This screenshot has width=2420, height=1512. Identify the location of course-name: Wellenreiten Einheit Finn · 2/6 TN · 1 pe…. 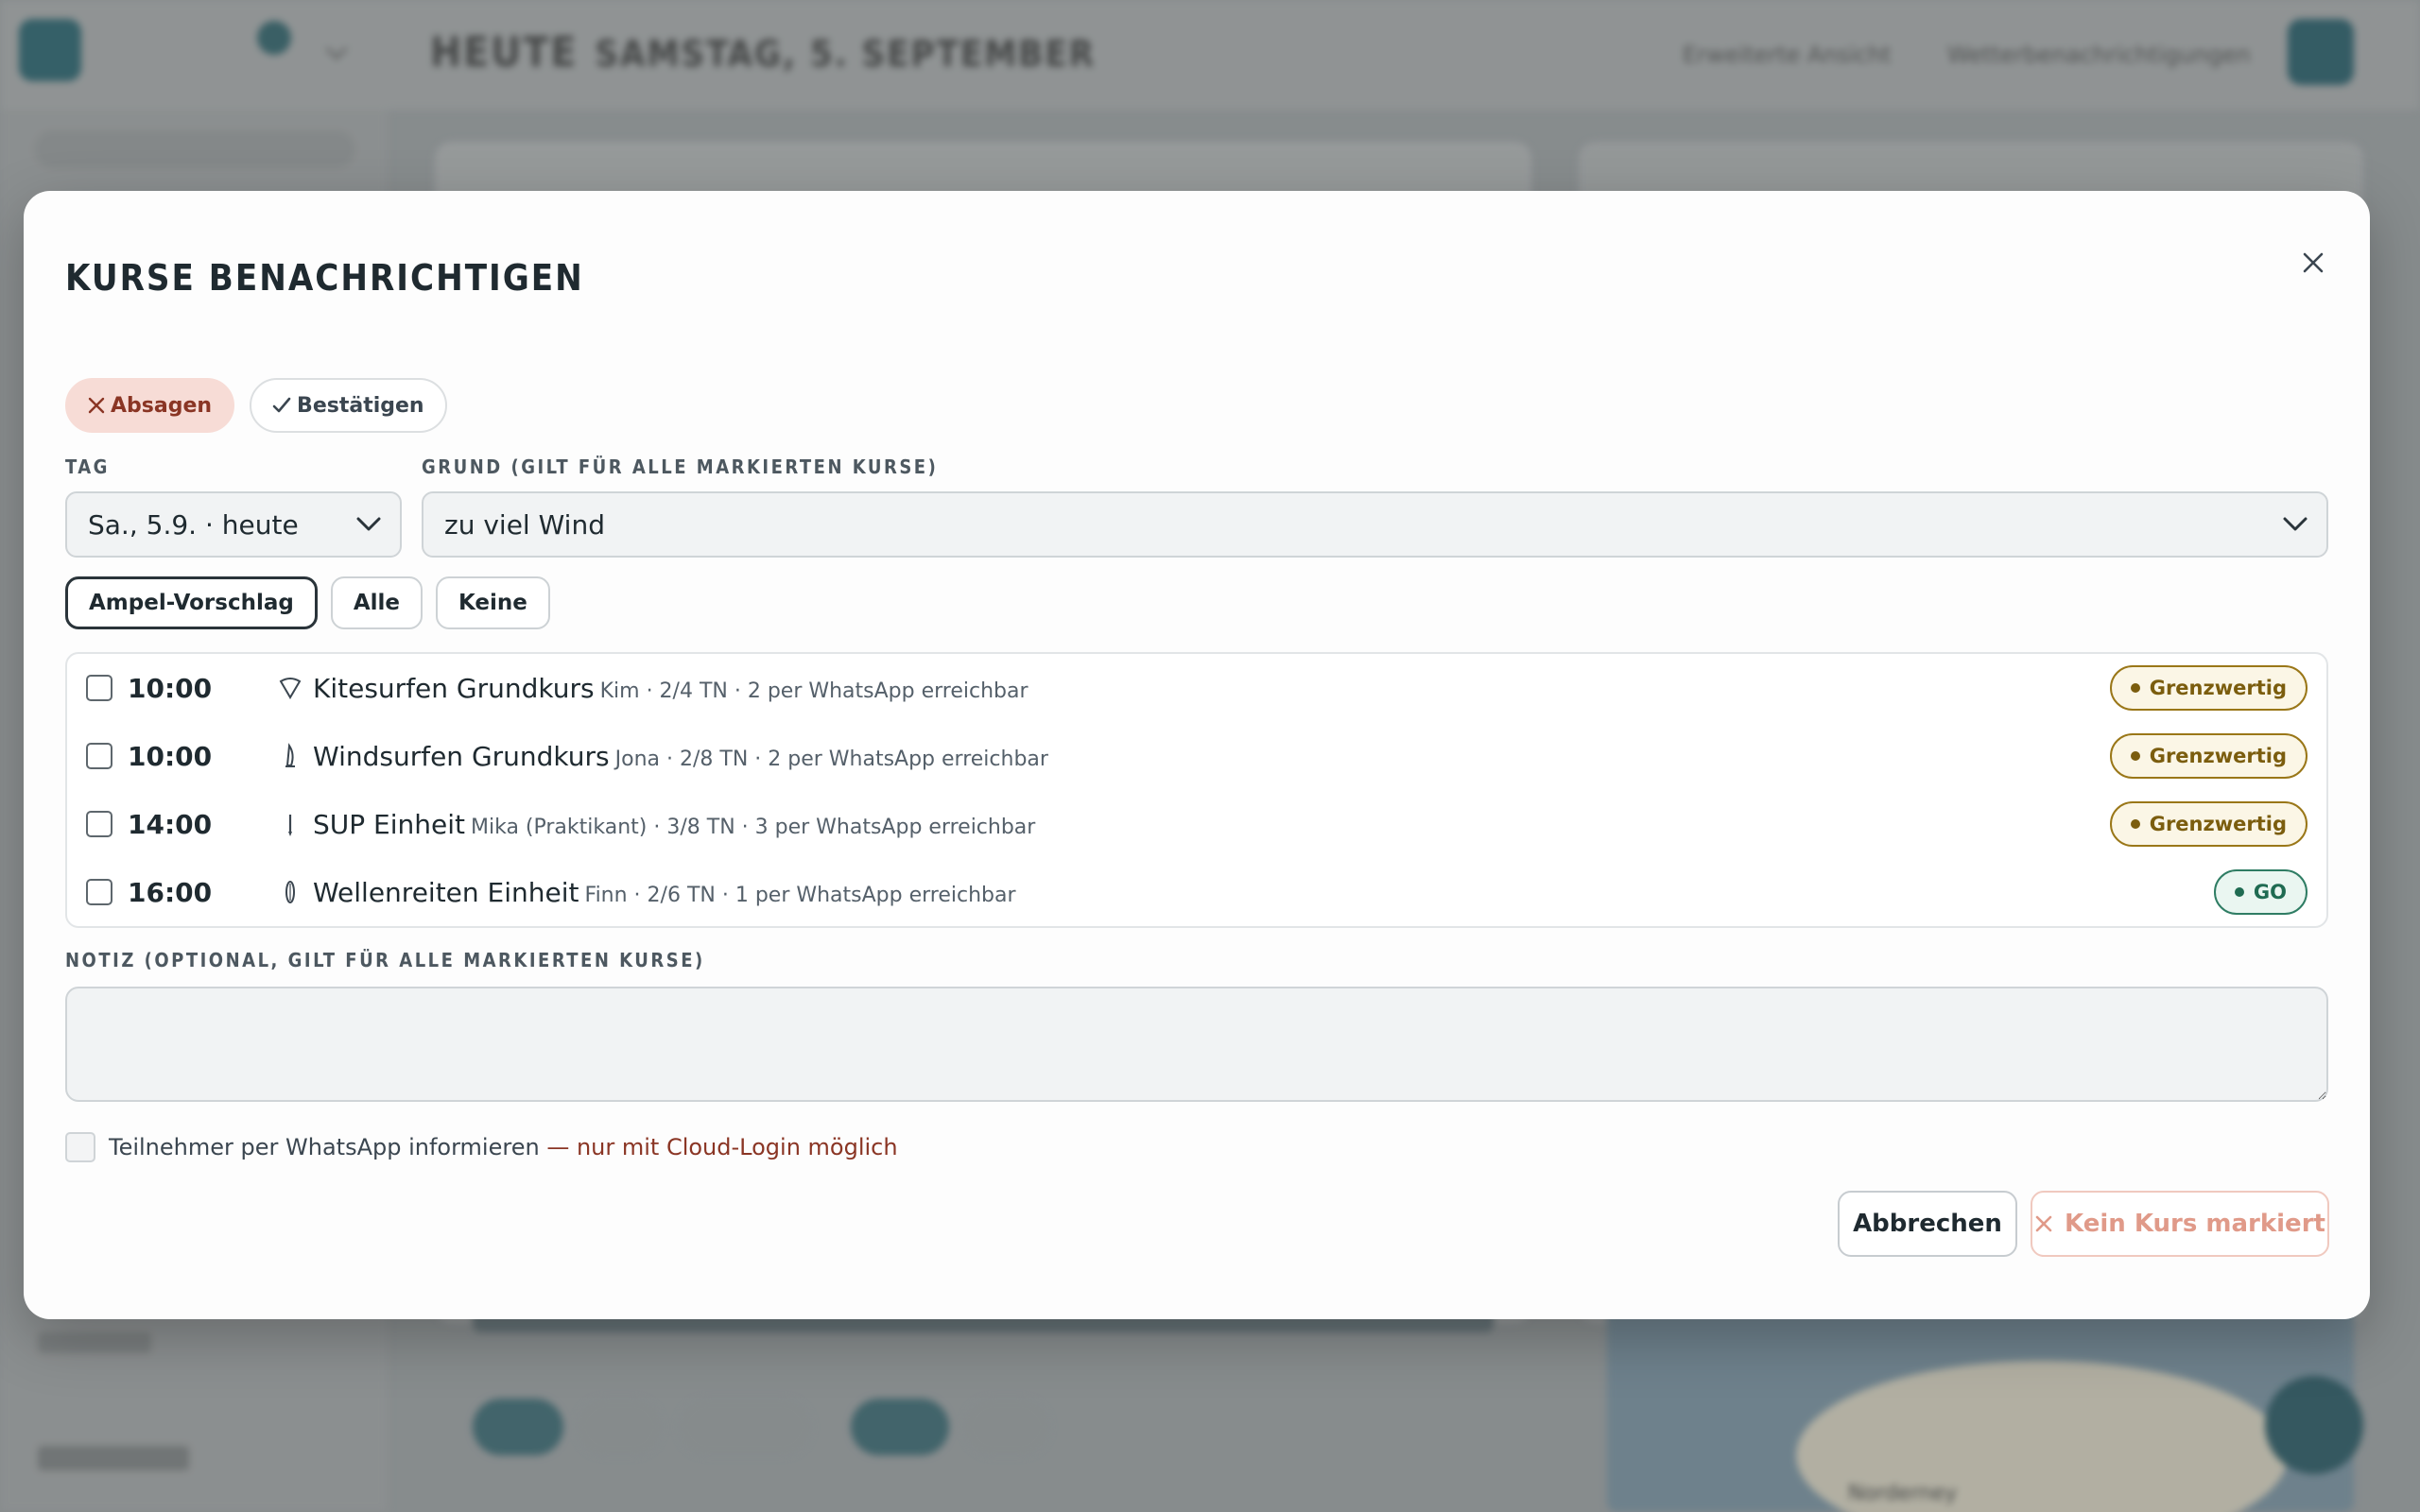
(664, 892).